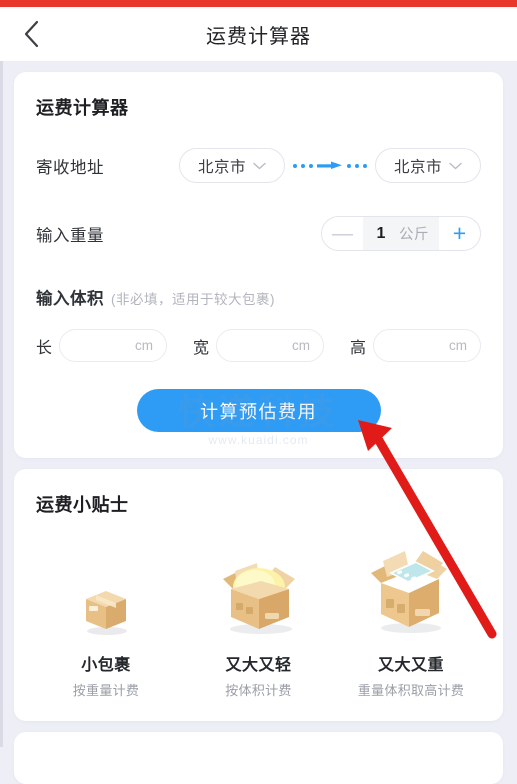 The width and height of the screenshot is (517, 784). I want to click on receiver-city-value: 北京市, so click(417, 167).